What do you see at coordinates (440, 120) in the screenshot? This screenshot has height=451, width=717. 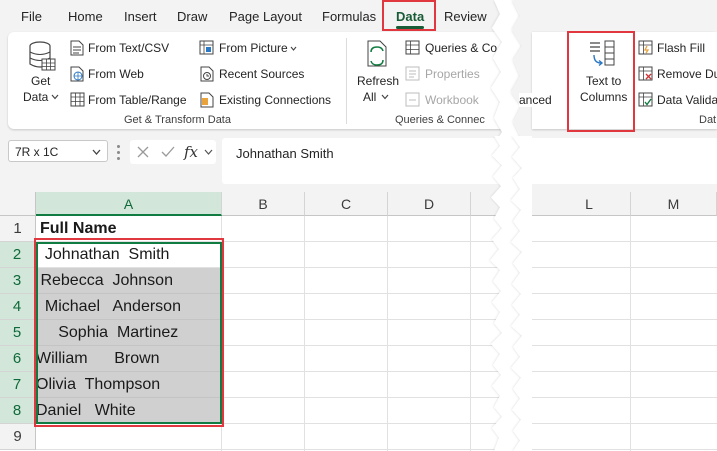 I see `queries-group-label: Queries & Connec` at bounding box center [440, 120].